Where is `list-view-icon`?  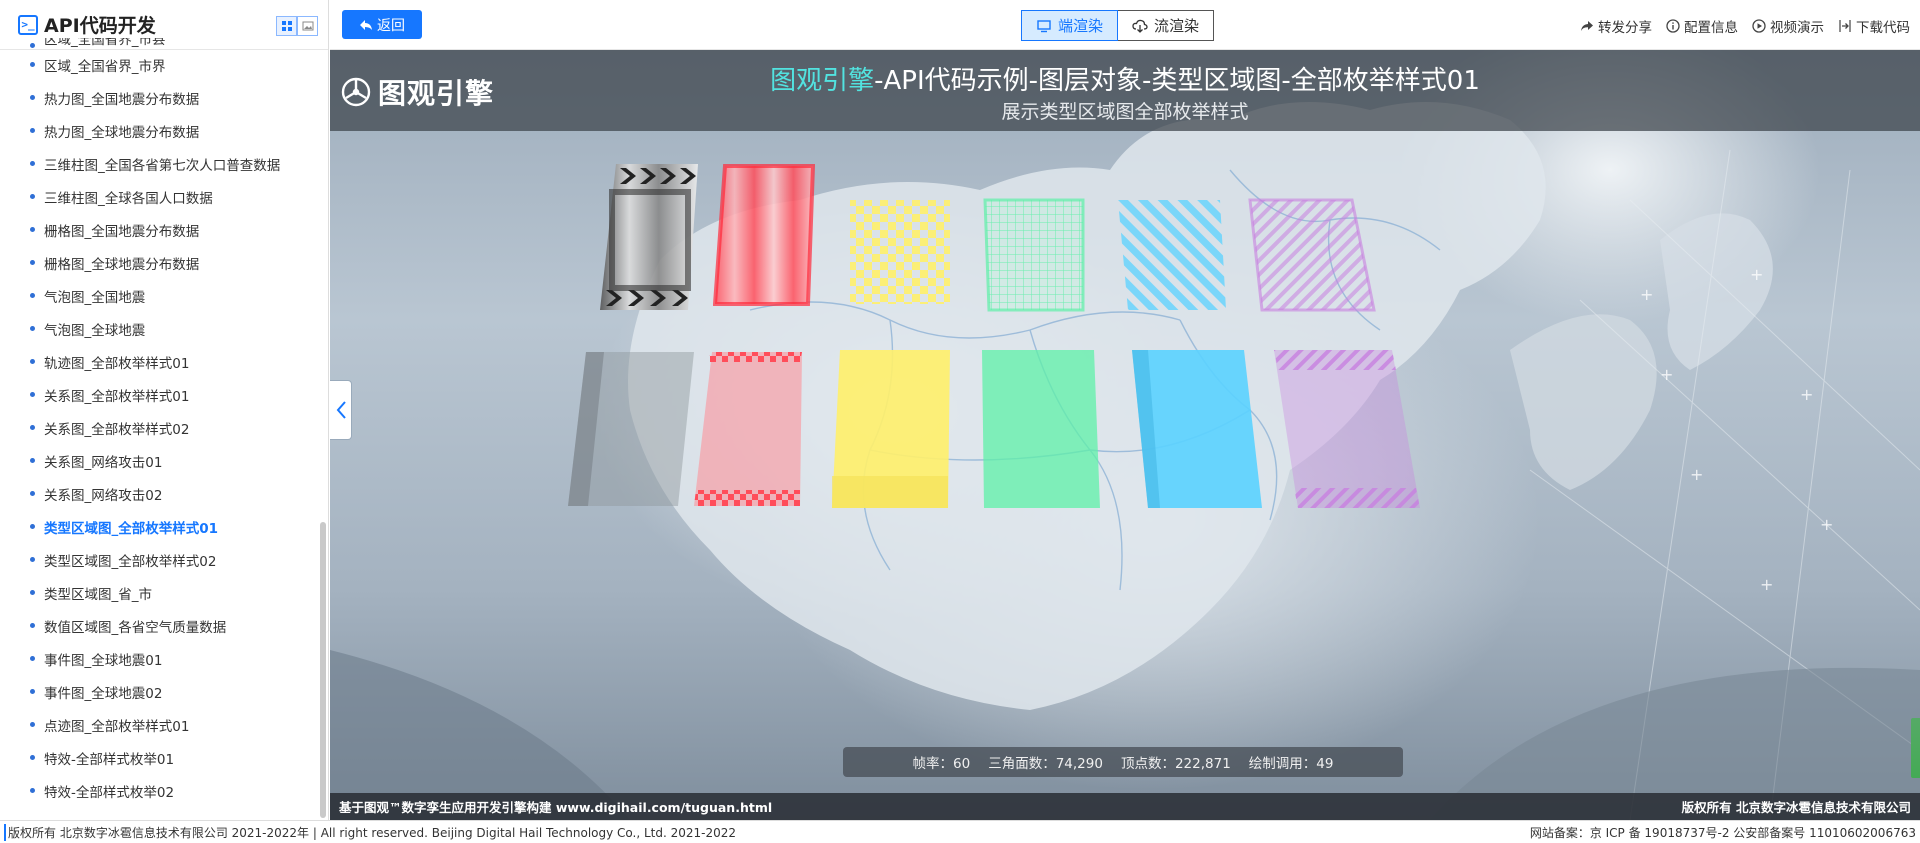 list-view-icon is located at coordinates (286, 26).